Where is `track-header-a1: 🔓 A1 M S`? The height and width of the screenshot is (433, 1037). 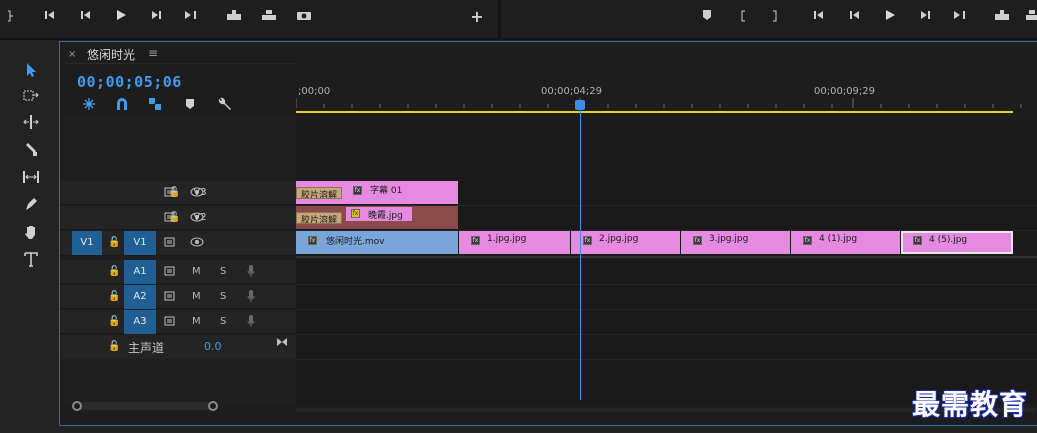
track-header-a1: 🔓 A1 M S is located at coordinates (178, 272).